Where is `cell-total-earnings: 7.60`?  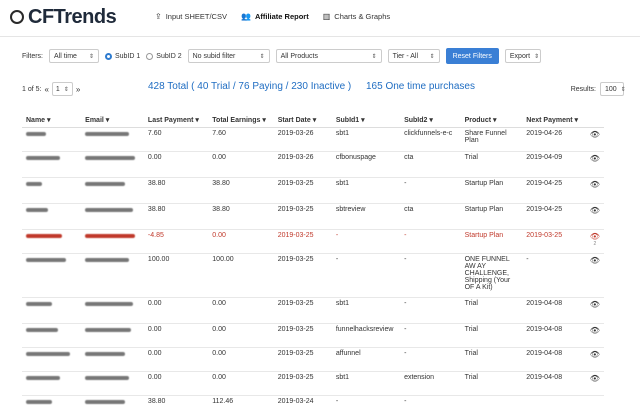 cell-total-earnings: 7.60 is located at coordinates (241, 139).